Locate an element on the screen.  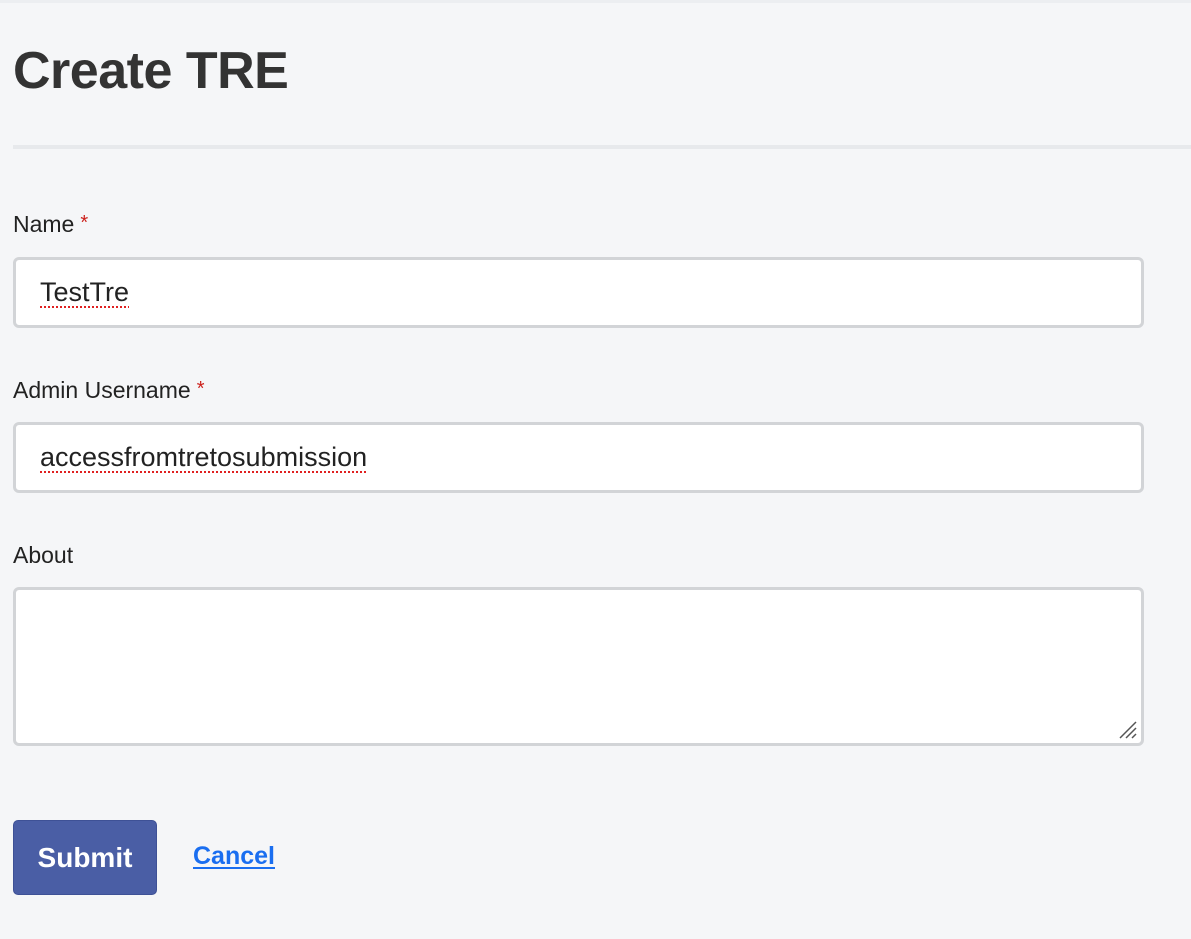
submit-button: Submit is located at coordinates (85, 857).